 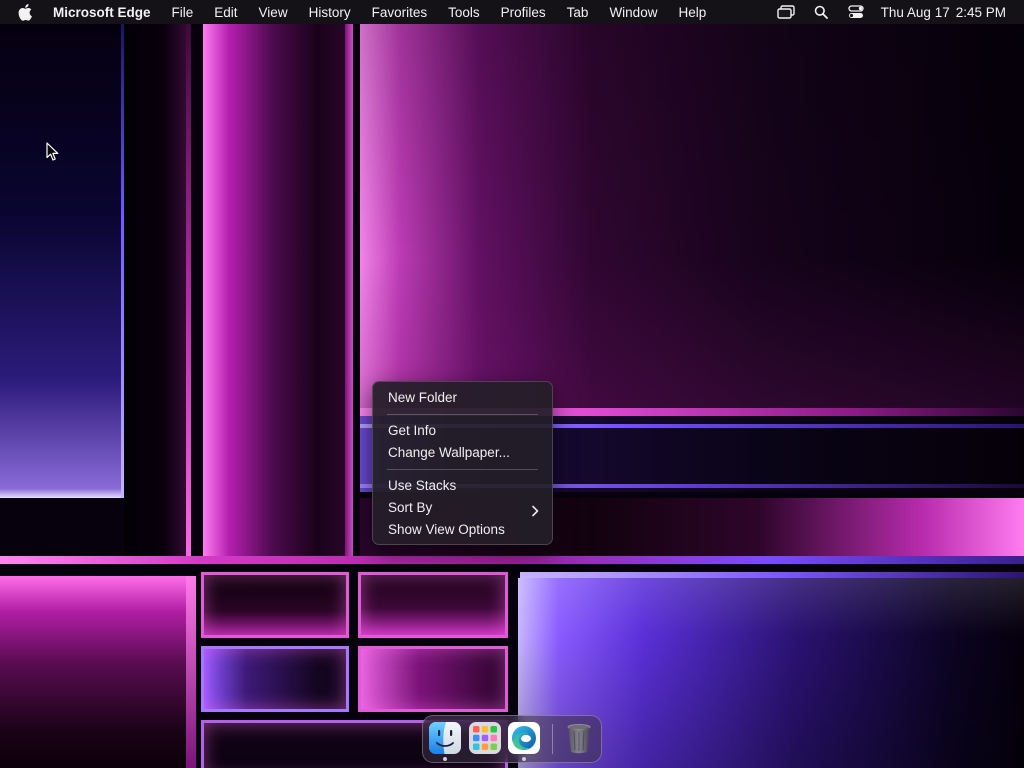 What do you see at coordinates (485, 738) in the screenshot?
I see `launchpad-icon` at bounding box center [485, 738].